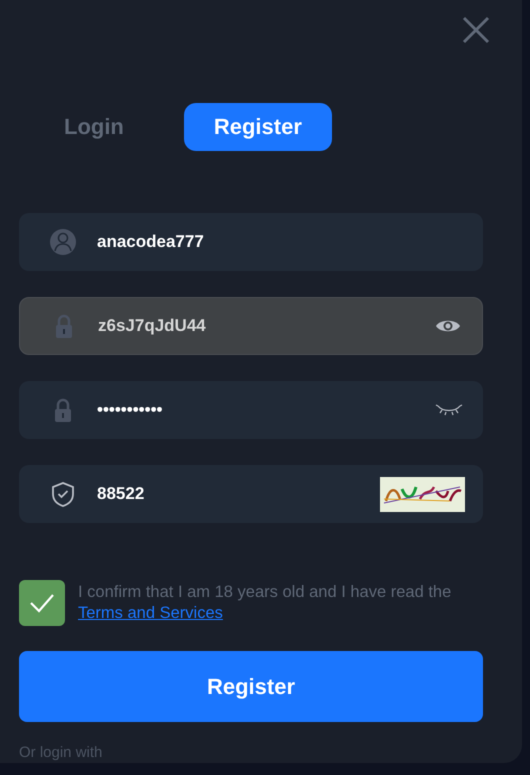  Describe the element at coordinates (42, 603) in the screenshot. I see `checkbox` at that location.